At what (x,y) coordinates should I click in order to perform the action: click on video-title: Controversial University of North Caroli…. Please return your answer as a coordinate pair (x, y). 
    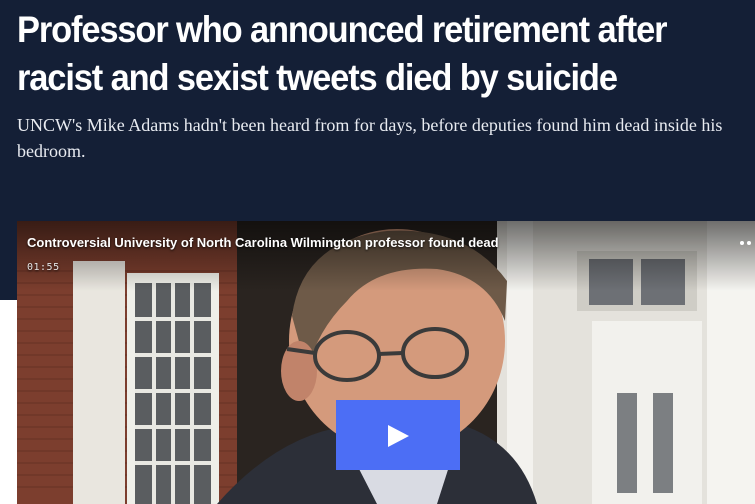
    Looking at the image, I should click on (263, 242).